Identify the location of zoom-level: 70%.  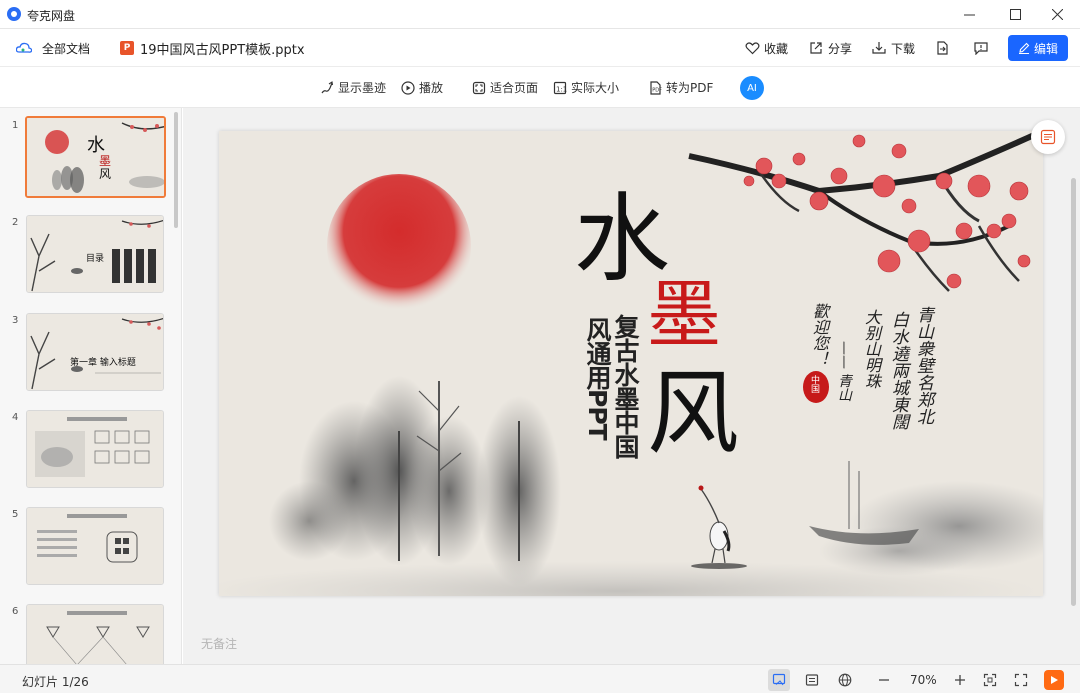
(923, 680).